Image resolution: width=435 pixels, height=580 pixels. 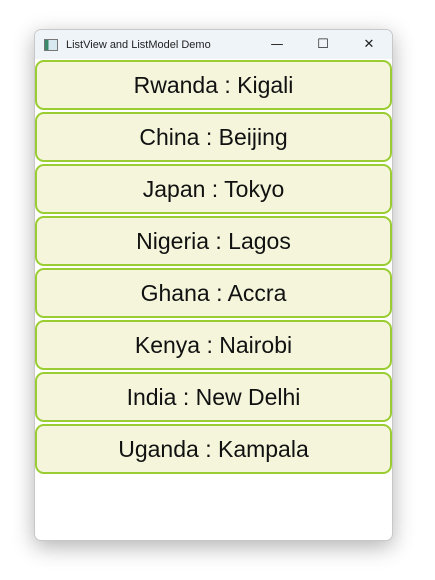 I want to click on app-icon, so click(x=51, y=44).